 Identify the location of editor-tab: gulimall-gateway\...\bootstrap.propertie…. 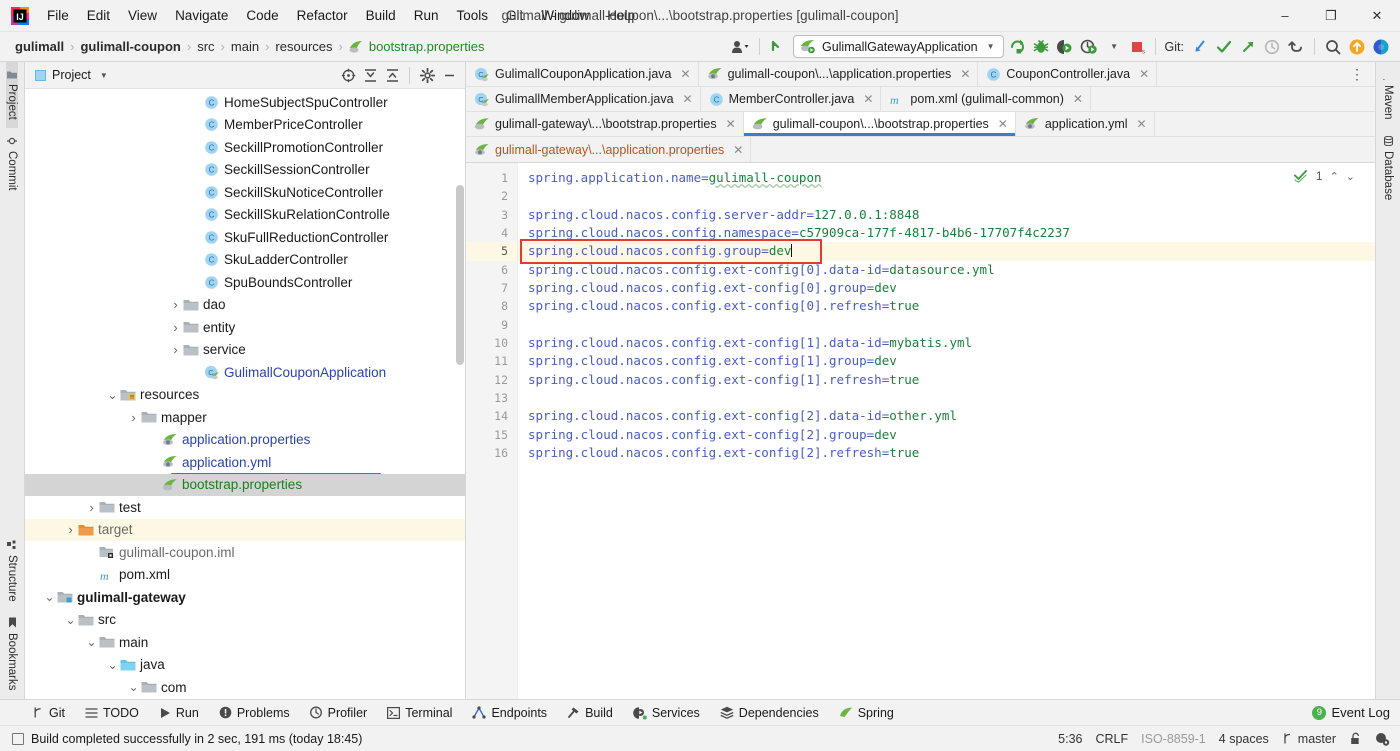
(605, 124).